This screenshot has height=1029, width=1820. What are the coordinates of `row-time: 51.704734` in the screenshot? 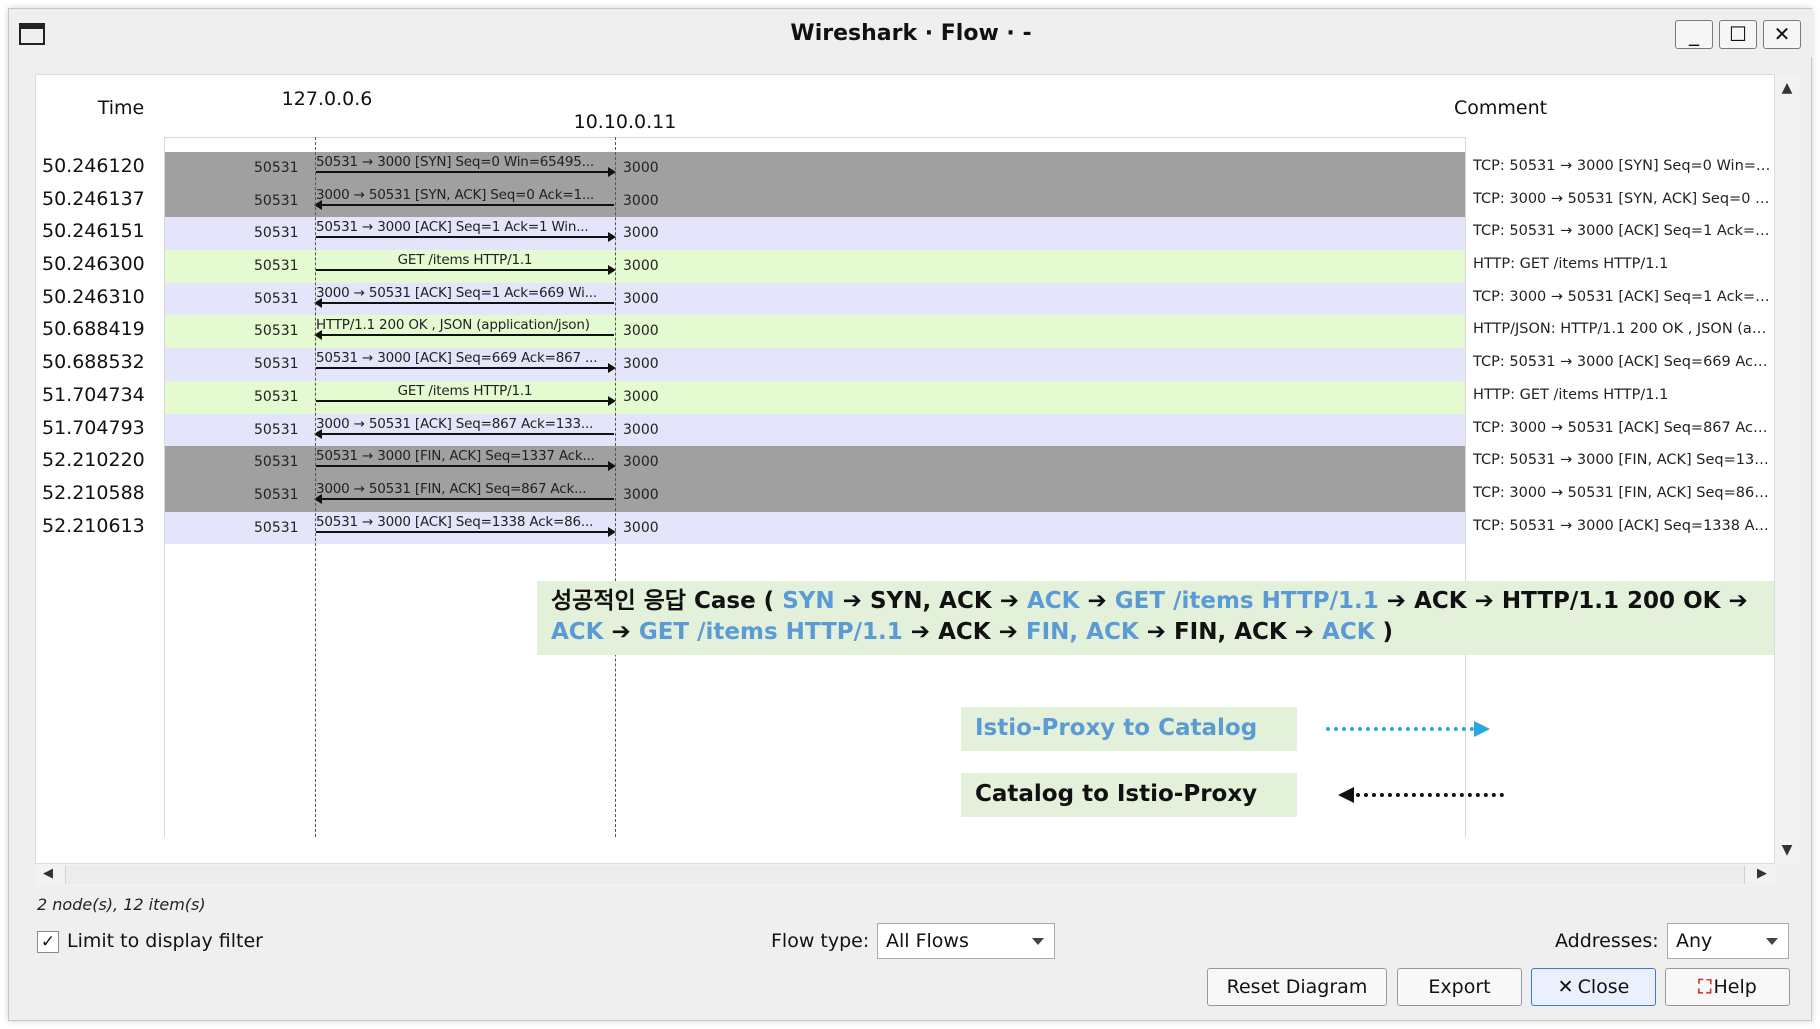 It's located at (93, 394).